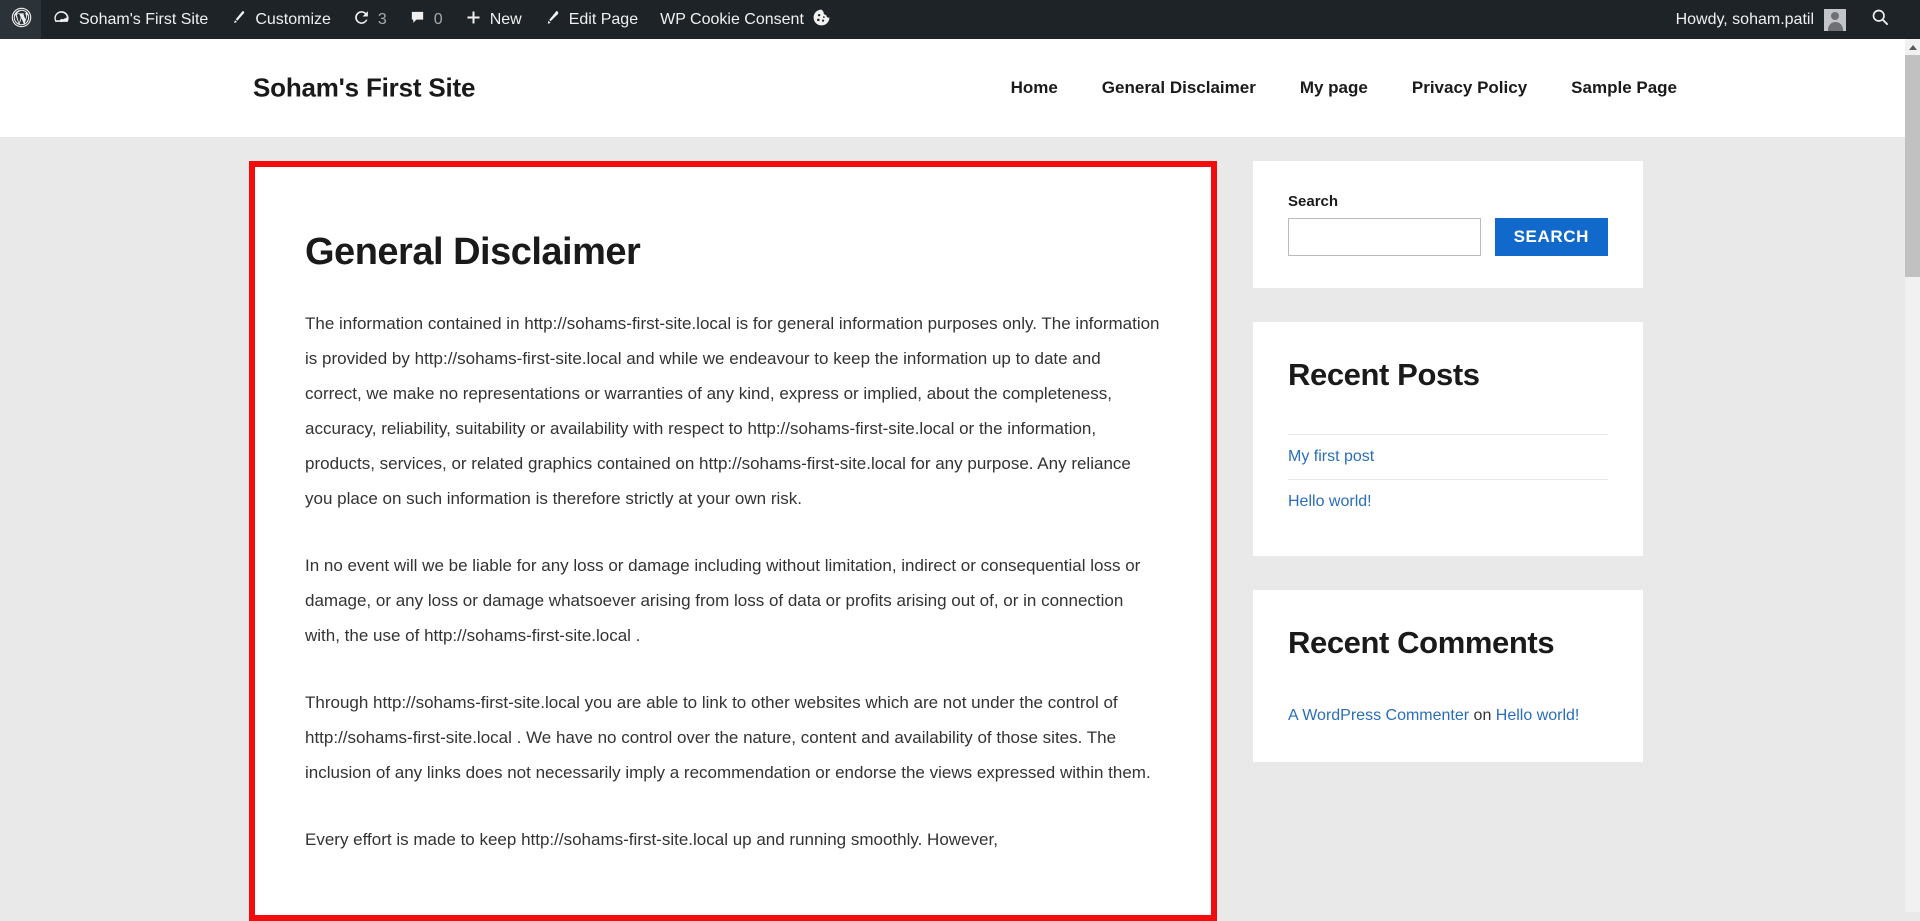 This screenshot has width=1920, height=921. I want to click on nav-item-home: Home, so click(1034, 88).